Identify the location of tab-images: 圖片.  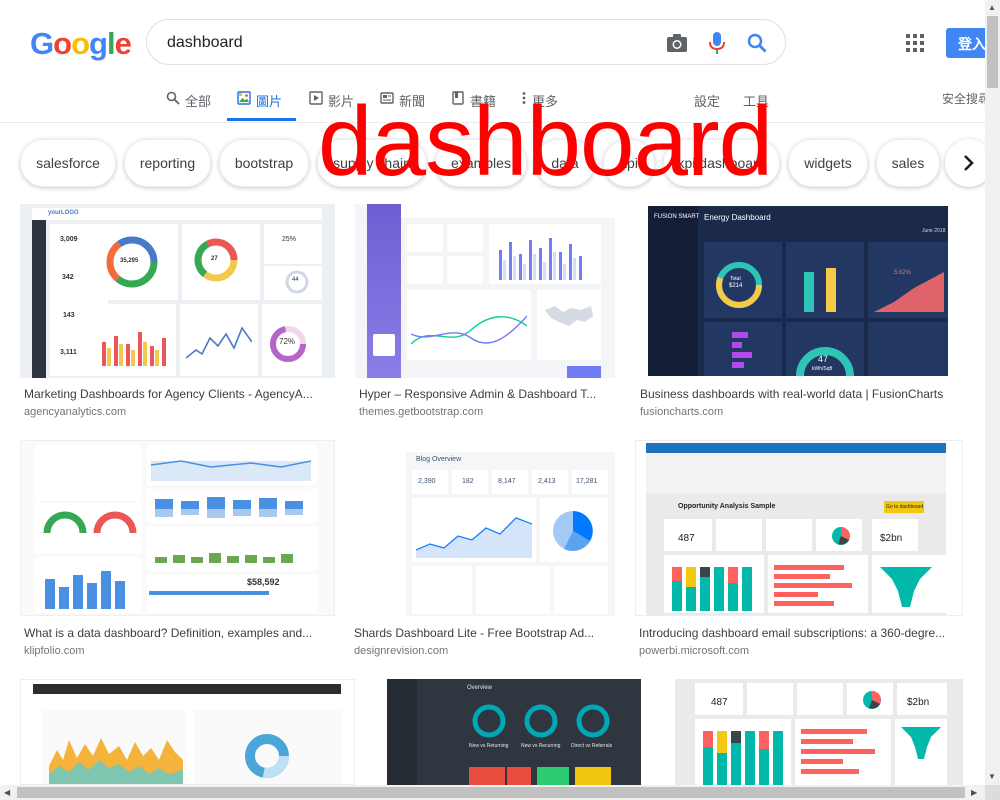
(259, 105).